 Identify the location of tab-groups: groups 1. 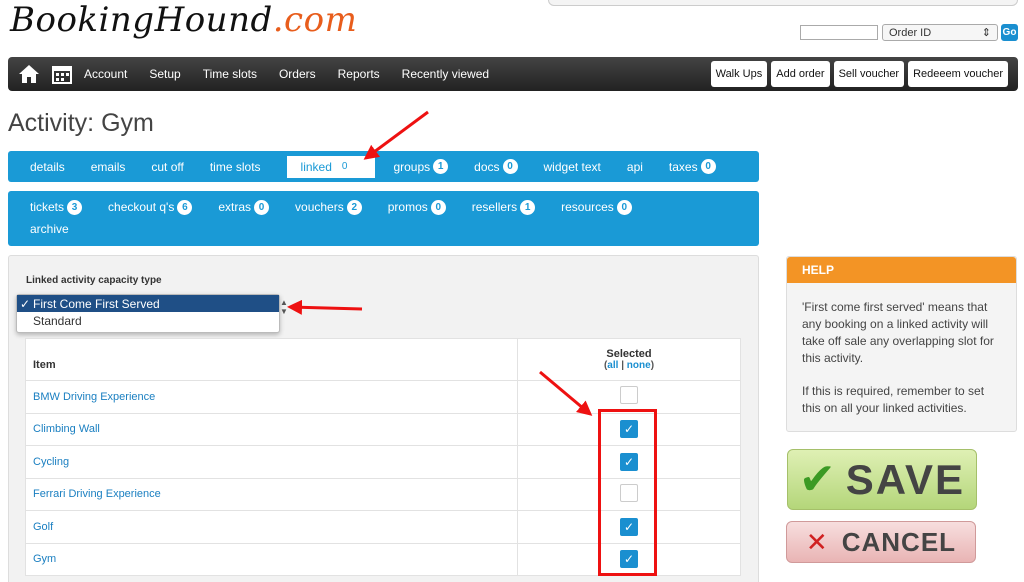
(421, 166).